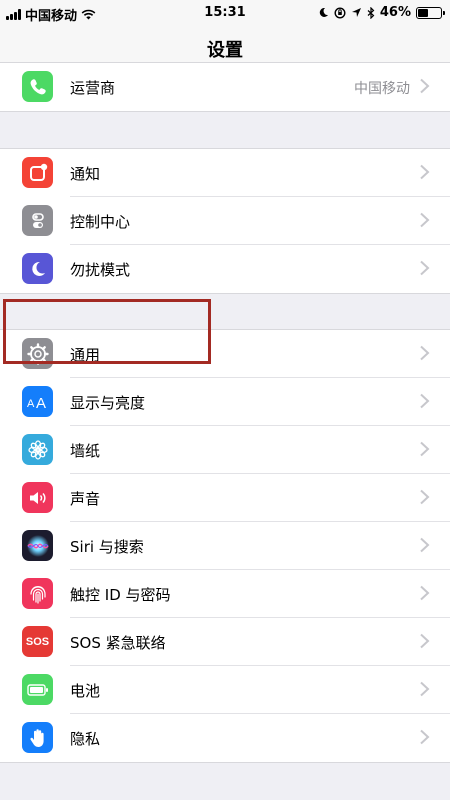  What do you see at coordinates (37, 172) in the screenshot?
I see `notification-icon` at bounding box center [37, 172].